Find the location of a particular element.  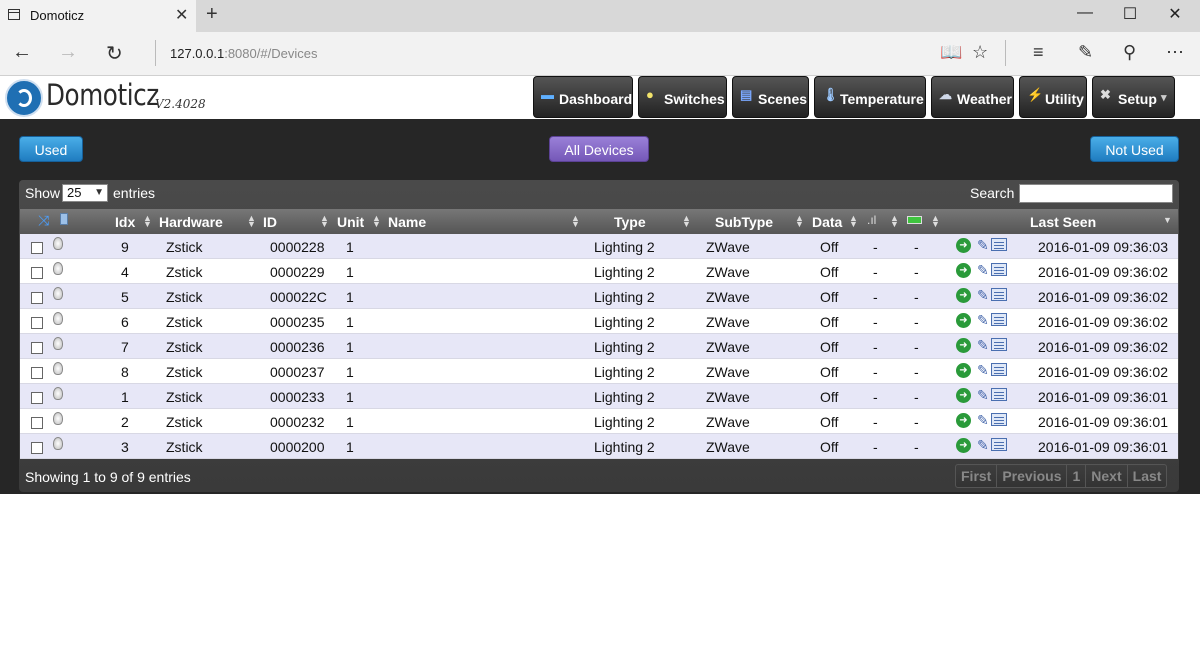

minimize-button: — is located at coordinates (1085, 16).